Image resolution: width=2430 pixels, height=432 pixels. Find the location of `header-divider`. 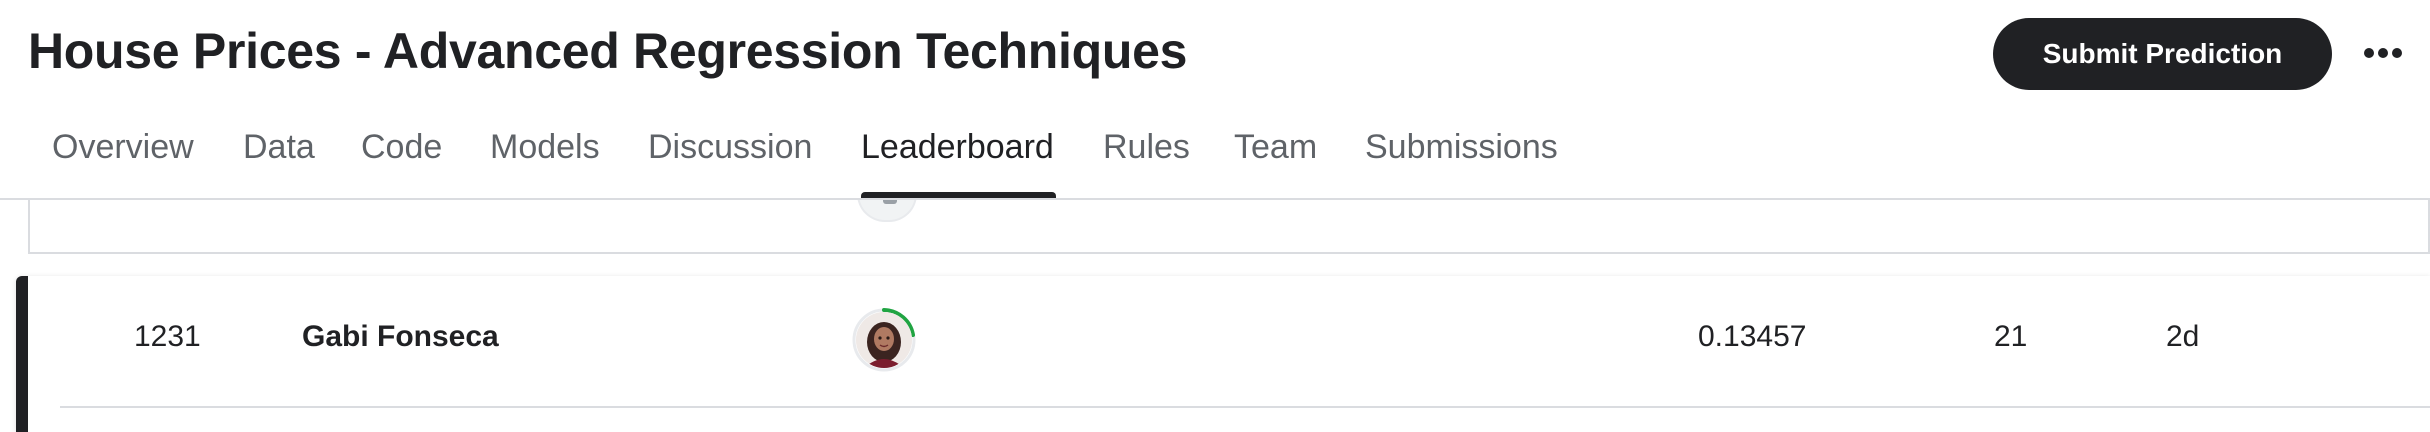

header-divider is located at coordinates (1215, 199).